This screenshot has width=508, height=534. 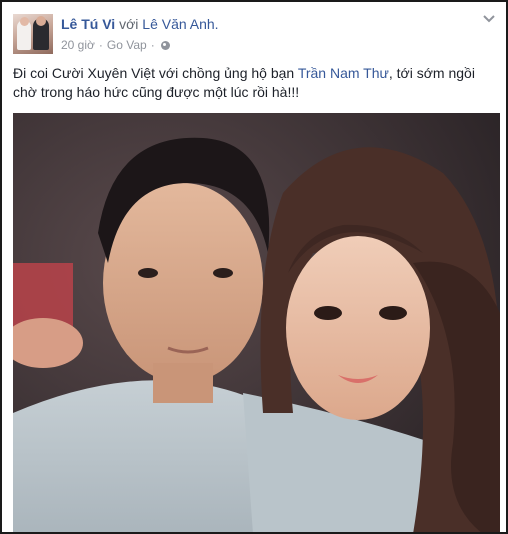 I want to click on tagged-person-link: Lê Văn Anh., so click(x=180, y=24).